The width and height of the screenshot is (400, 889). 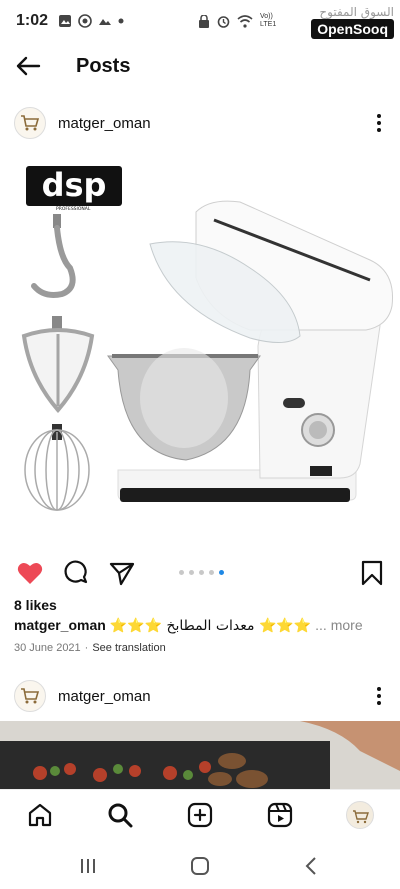 I want to click on post-meta: 30 June 2021 · See translation, so click(x=90, y=648).